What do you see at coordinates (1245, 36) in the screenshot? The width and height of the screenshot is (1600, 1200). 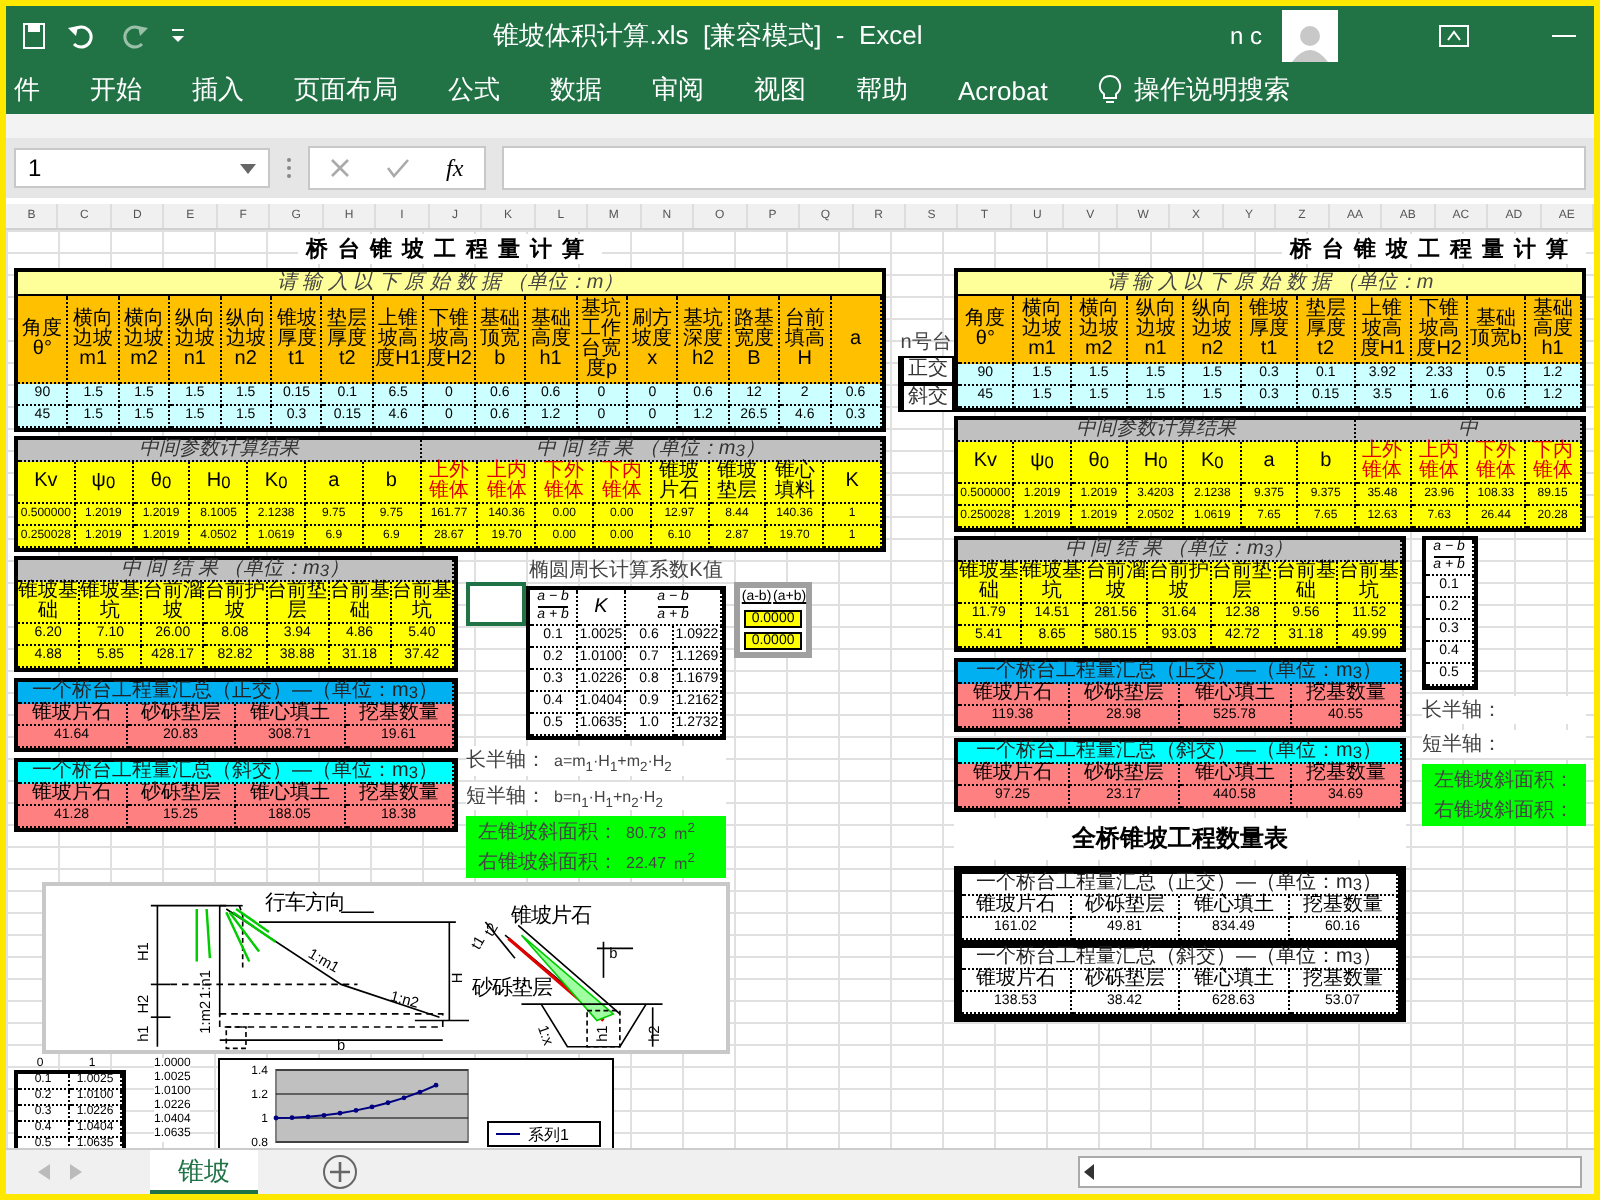 I see `user-name: n c` at bounding box center [1245, 36].